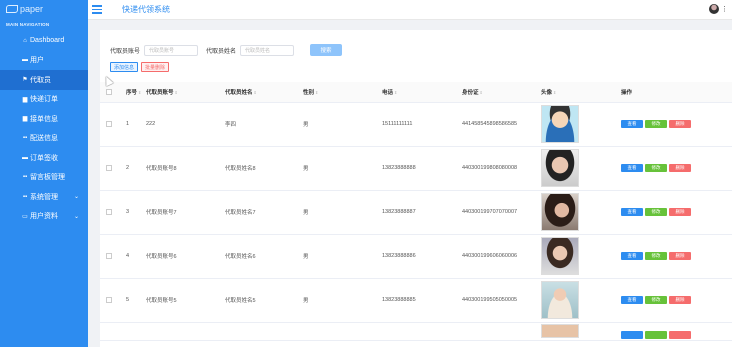  Describe the element at coordinates (422, 92) in the screenshot. I see `column-header: 电话⇕` at that location.